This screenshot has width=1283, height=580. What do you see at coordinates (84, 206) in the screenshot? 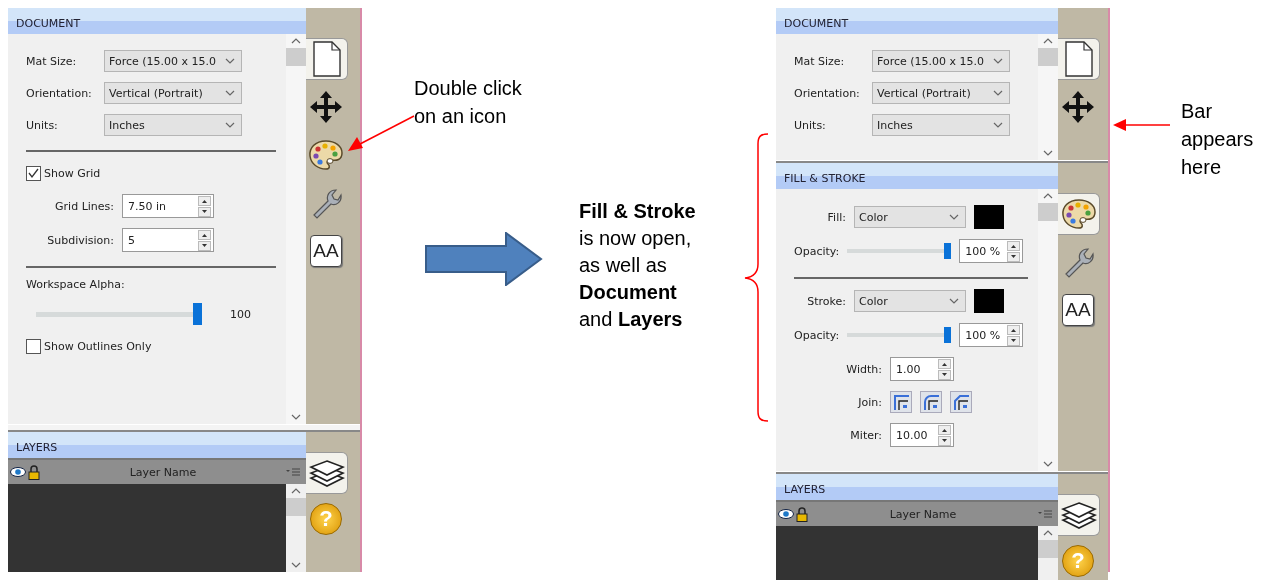
I see `field-label: Grid Lines:` at bounding box center [84, 206].